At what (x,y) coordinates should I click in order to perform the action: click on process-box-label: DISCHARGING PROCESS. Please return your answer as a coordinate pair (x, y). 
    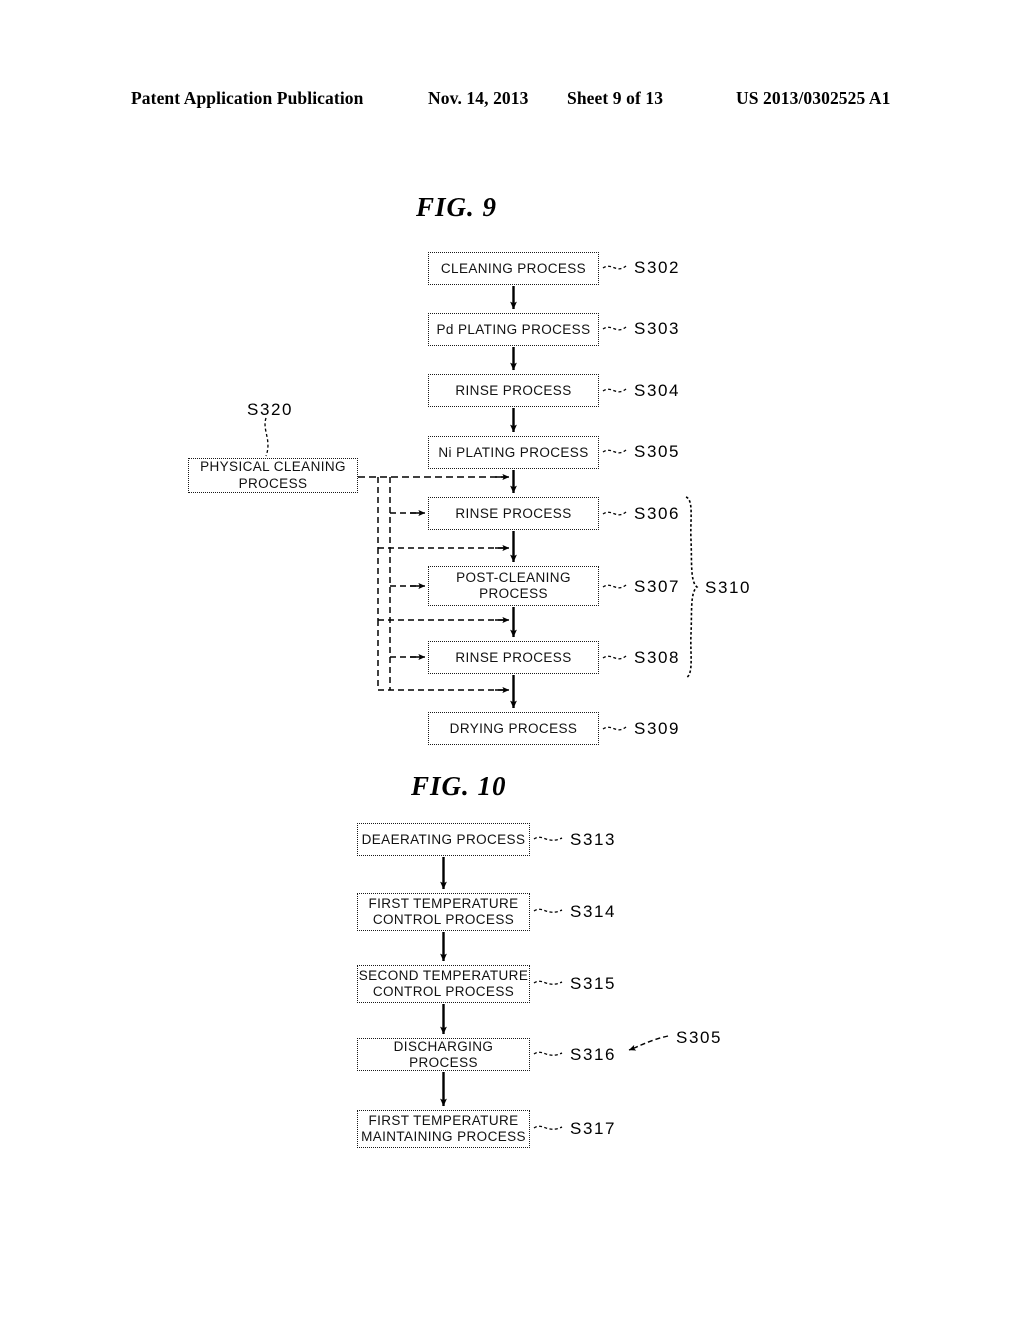
    Looking at the image, I should click on (443, 1054).